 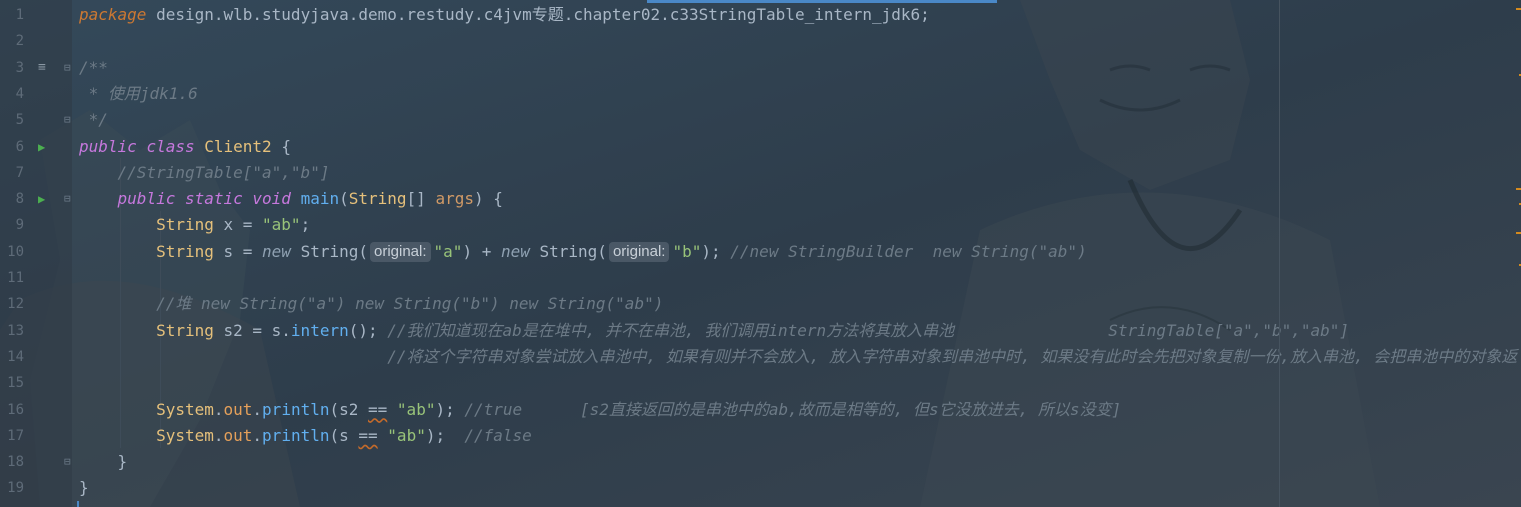 What do you see at coordinates (15, 383) in the screenshot?
I see `line-number: 15` at bounding box center [15, 383].